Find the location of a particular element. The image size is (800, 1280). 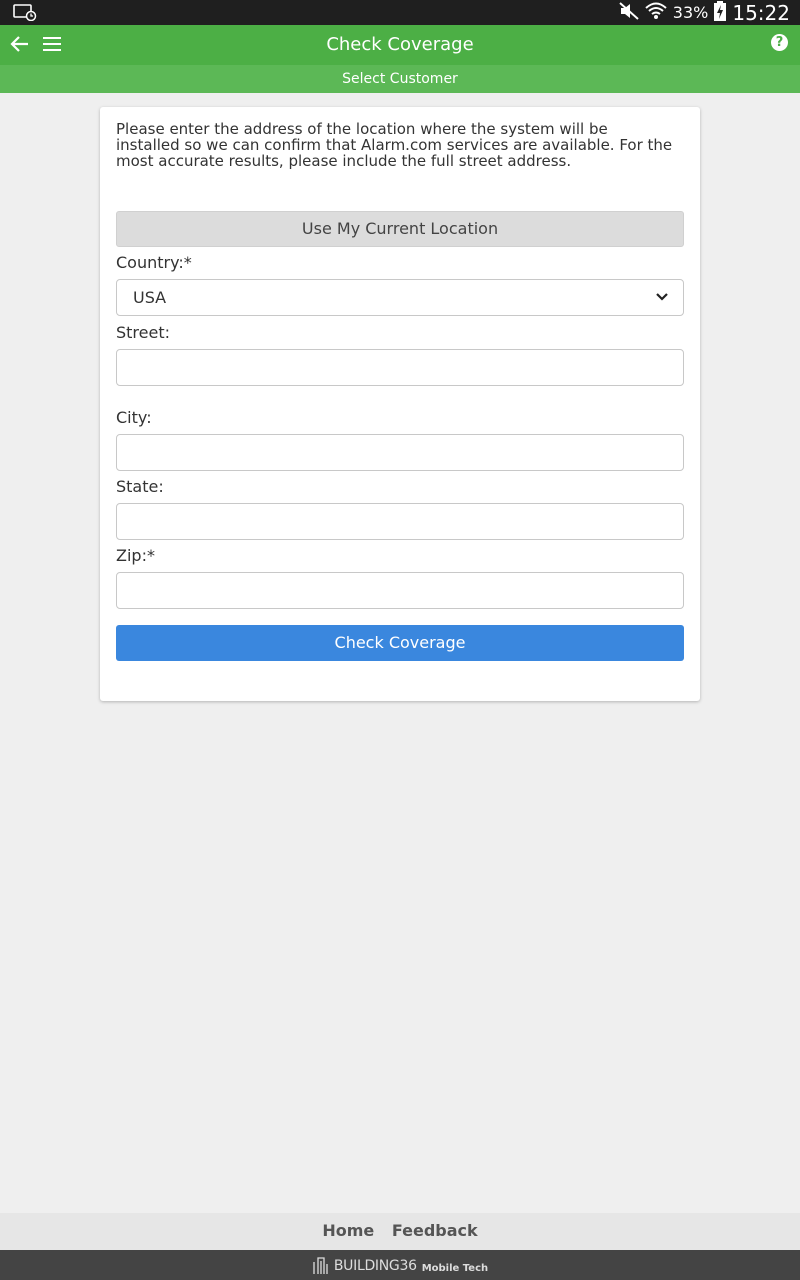

state-input is located at coordinates (400, 521).